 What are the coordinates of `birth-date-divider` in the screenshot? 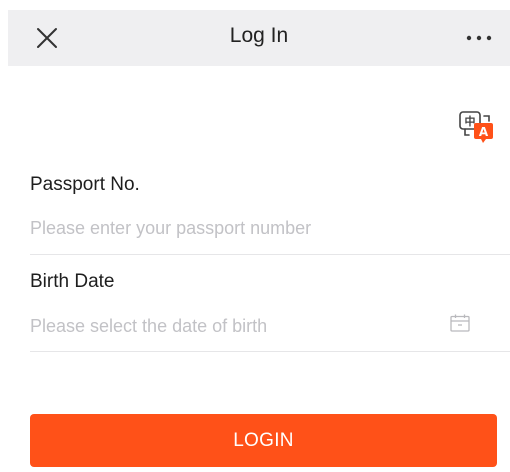 It's located at (270, 351).